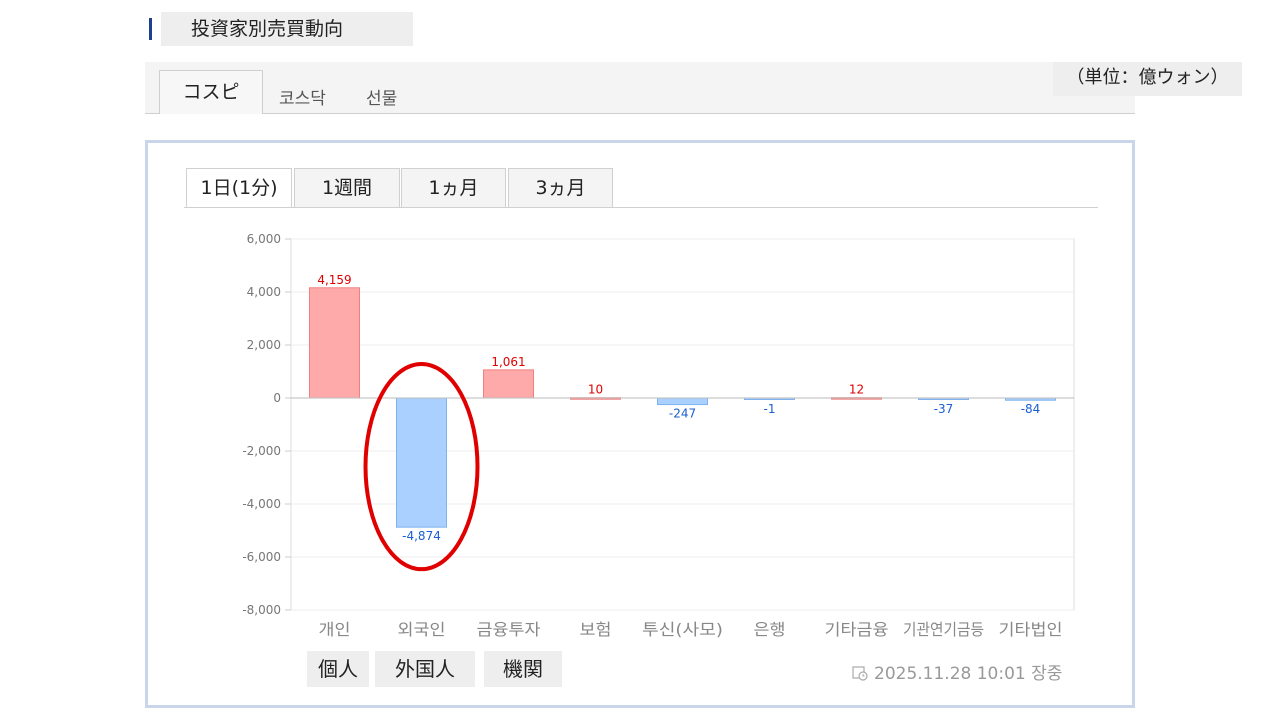  What do you see at coordinates (302, 96) in the screenshot?
I see `tab-kosdaq: 코스닥` at bounding box center [302, 96].